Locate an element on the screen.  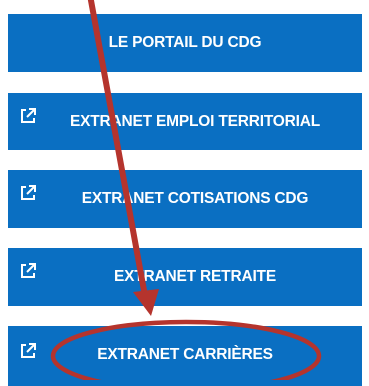
portail-cdg-label: LE PORTAIL DU CDG is located at coordinates (185, 42).